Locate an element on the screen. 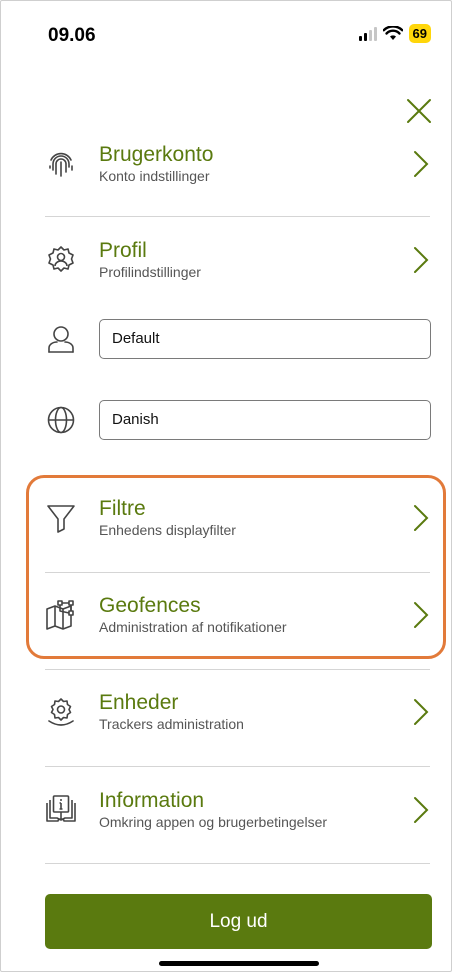  user-icon is located at coordinates (61, 339).